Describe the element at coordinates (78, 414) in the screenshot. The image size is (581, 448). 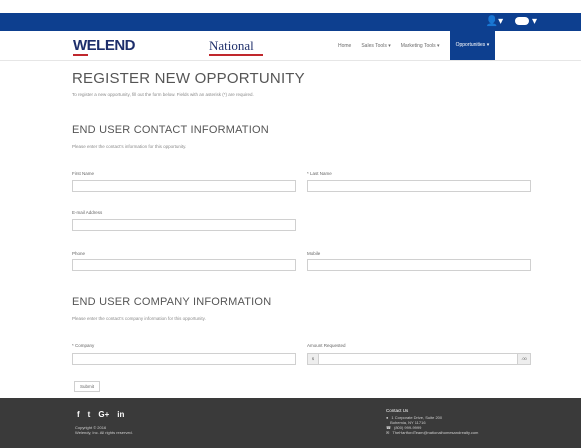
I see `facebook-icon: f` at that location.